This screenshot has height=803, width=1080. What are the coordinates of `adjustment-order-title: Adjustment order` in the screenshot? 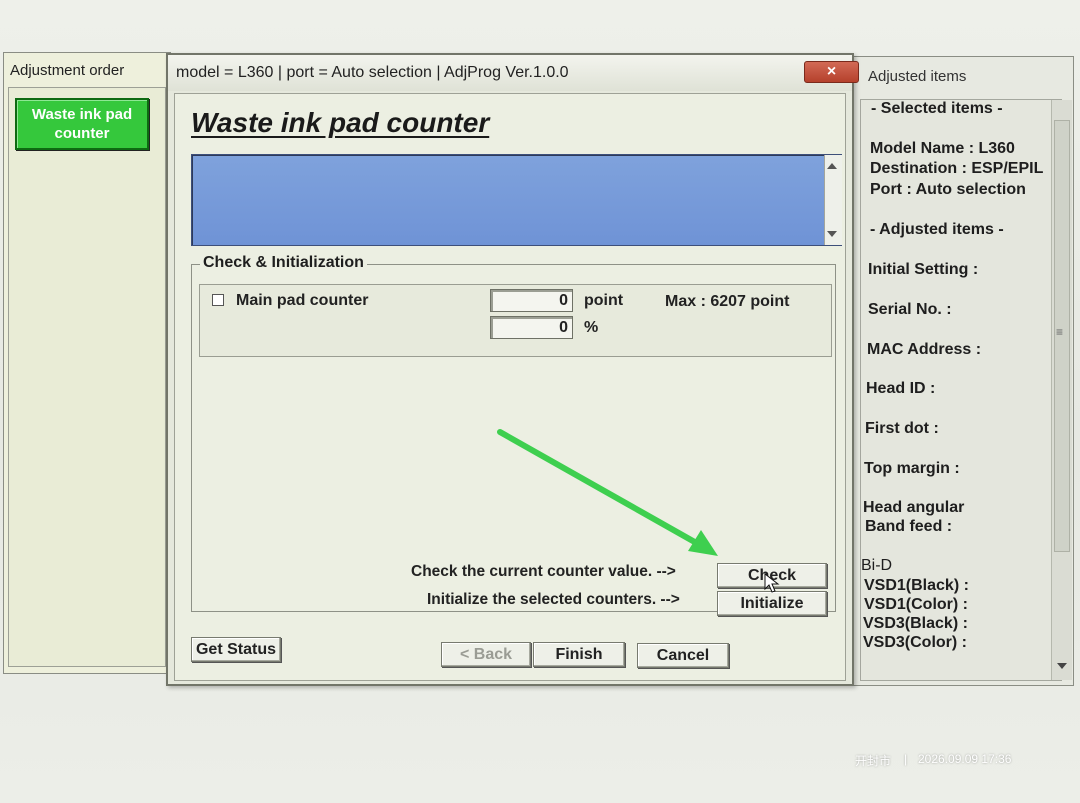 It's located at (67, 70).